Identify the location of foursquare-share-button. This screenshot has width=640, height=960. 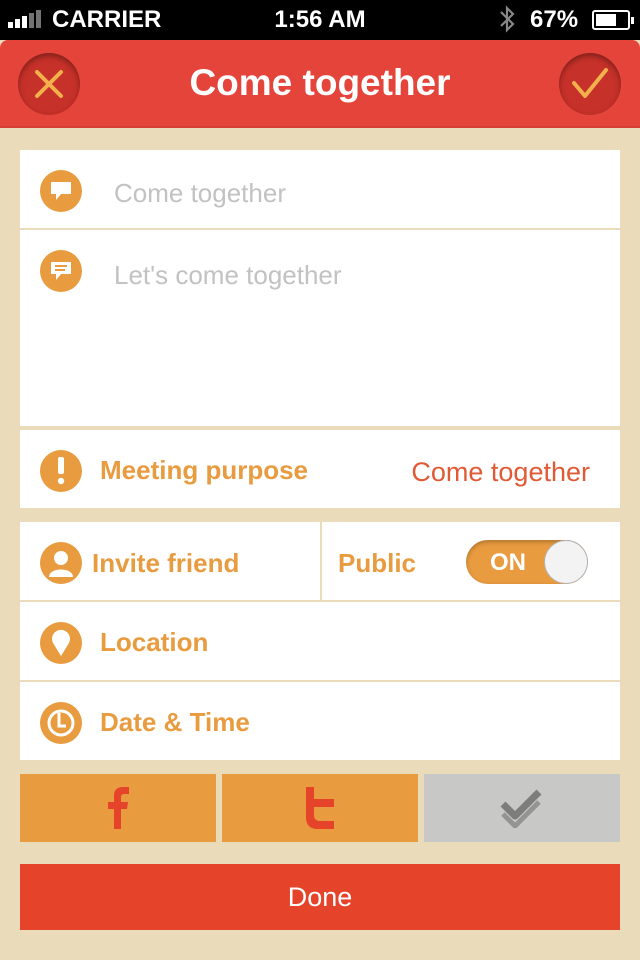
(522, 808).